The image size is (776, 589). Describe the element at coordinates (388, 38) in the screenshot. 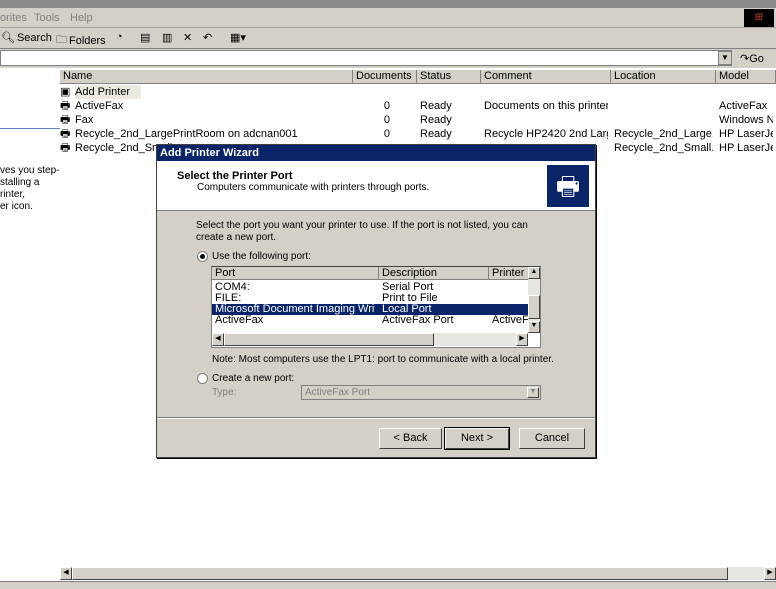

I see `toolbar: 🔍︎ Search 🗀 Folders ◔ ▤ ▥ ✕ ↶ ▦▾` at that location.